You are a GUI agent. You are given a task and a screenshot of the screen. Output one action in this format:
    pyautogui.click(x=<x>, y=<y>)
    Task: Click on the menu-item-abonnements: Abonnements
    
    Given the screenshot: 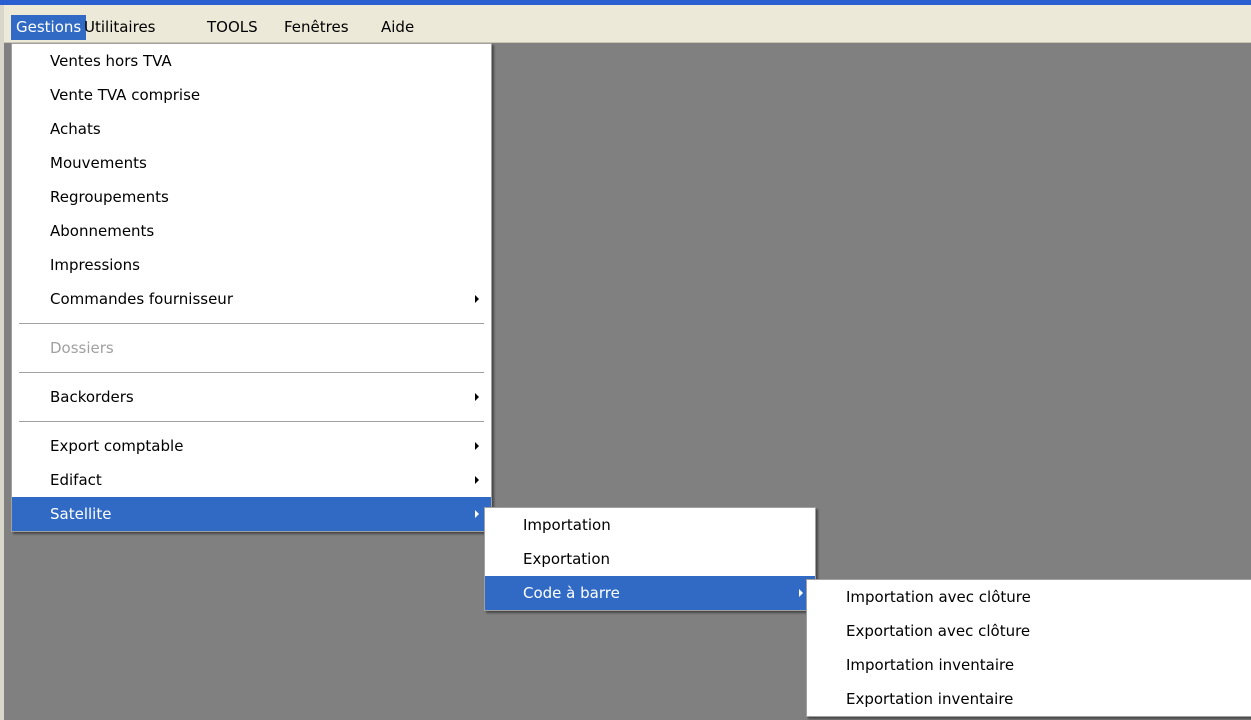 What is the action you would take?
    pyautogui.click(x=251, y=231)
    